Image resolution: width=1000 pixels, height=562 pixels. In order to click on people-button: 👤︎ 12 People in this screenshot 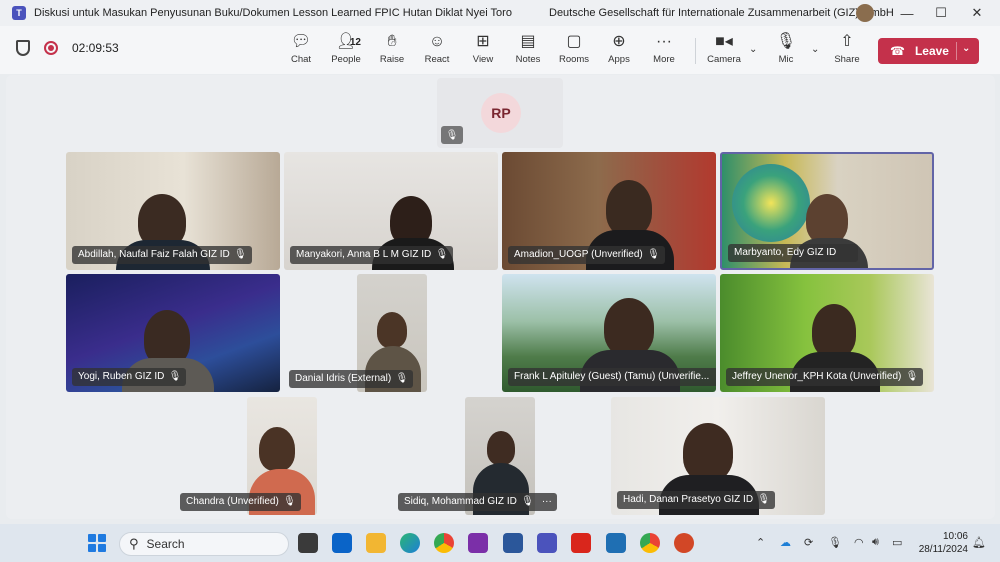, I will do `click(346, 51)`.